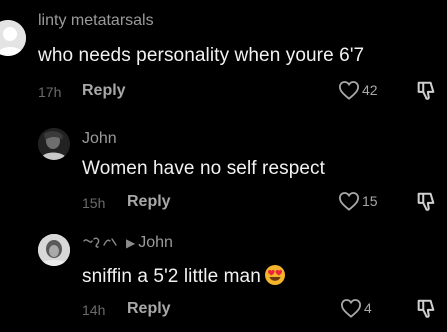 Image resolution: width=447 pixels, height=332 pixels. Describe the element at coordinates (370, 90) in the screenshot. I see `like-count: 42` at that location.